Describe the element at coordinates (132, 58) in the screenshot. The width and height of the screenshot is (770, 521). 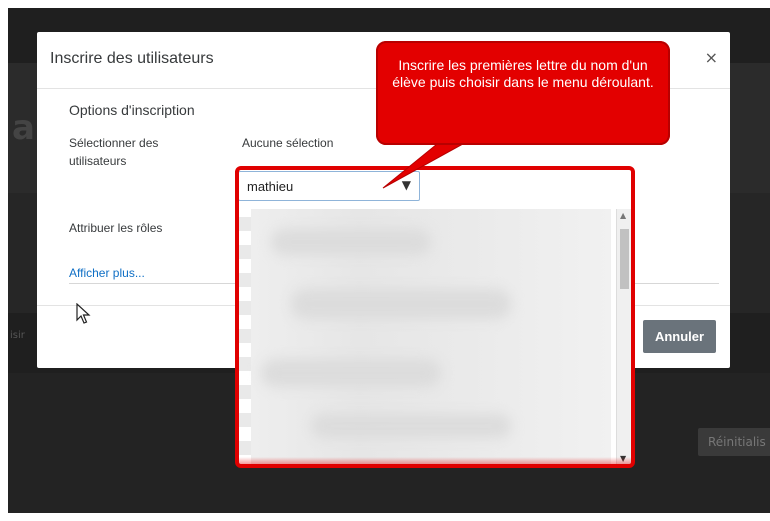
I see `modal-title: Inscrire des utilisateurs` at that location.